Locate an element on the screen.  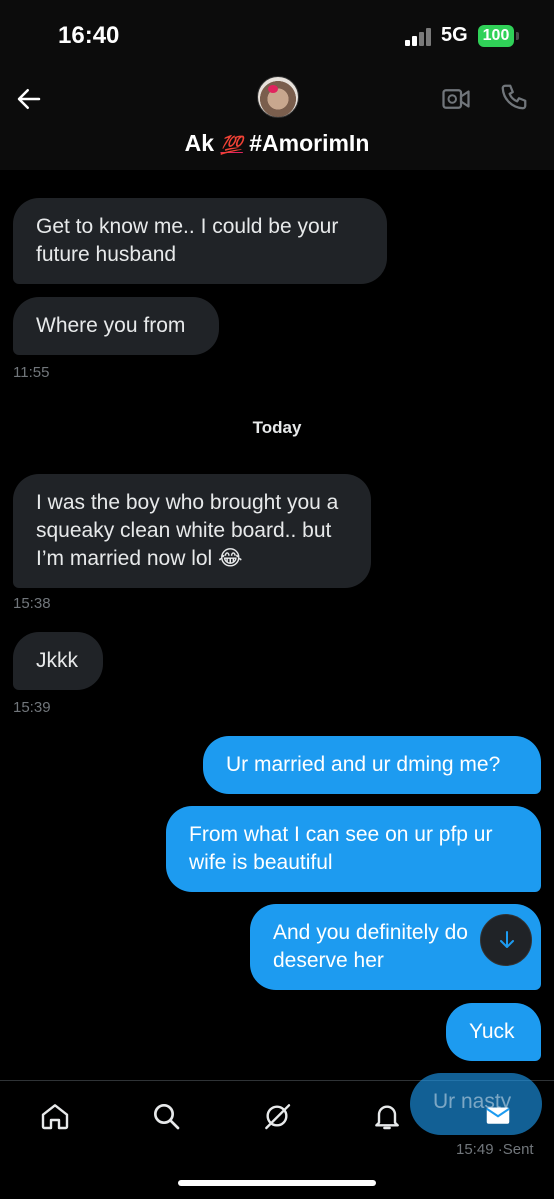
message-text-continuation: deserve her is located at coordinates (328, 960).